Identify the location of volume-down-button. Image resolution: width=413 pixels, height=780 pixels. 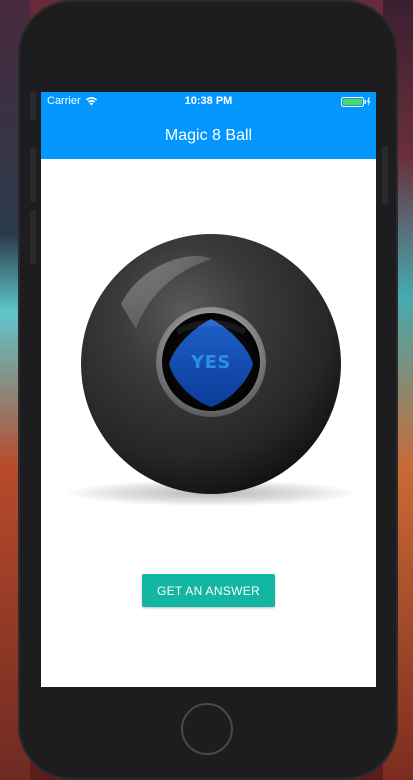
(33, 237).